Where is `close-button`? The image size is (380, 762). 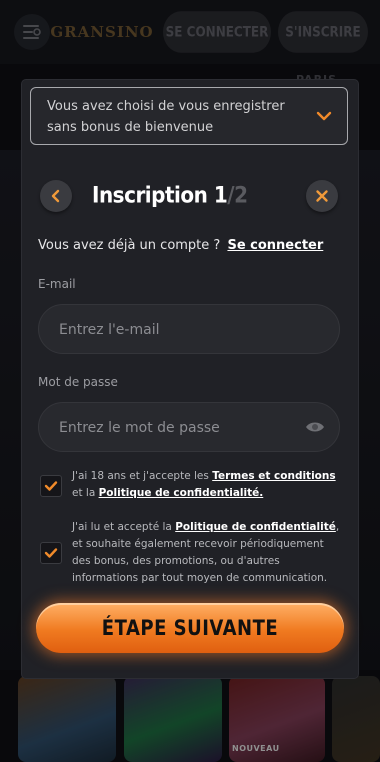 close-button is located at coordinates (322, 196).